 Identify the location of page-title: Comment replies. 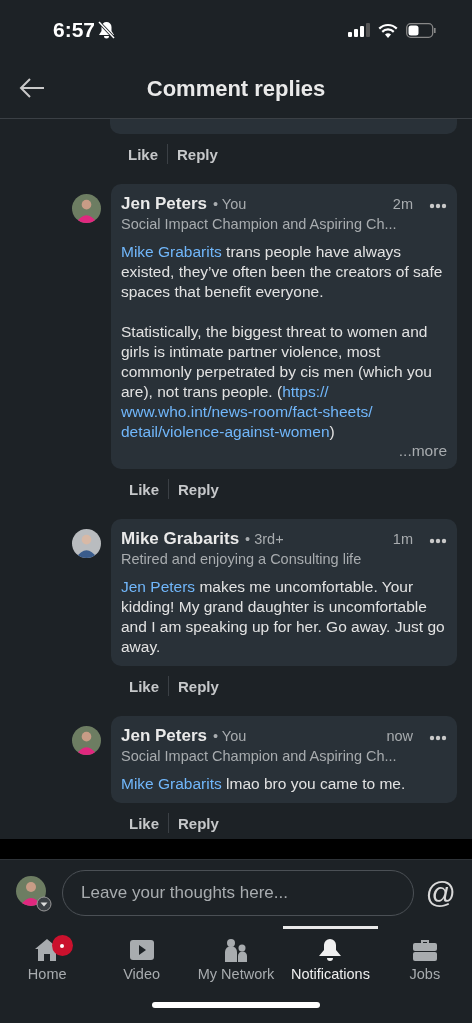
(236, 89).